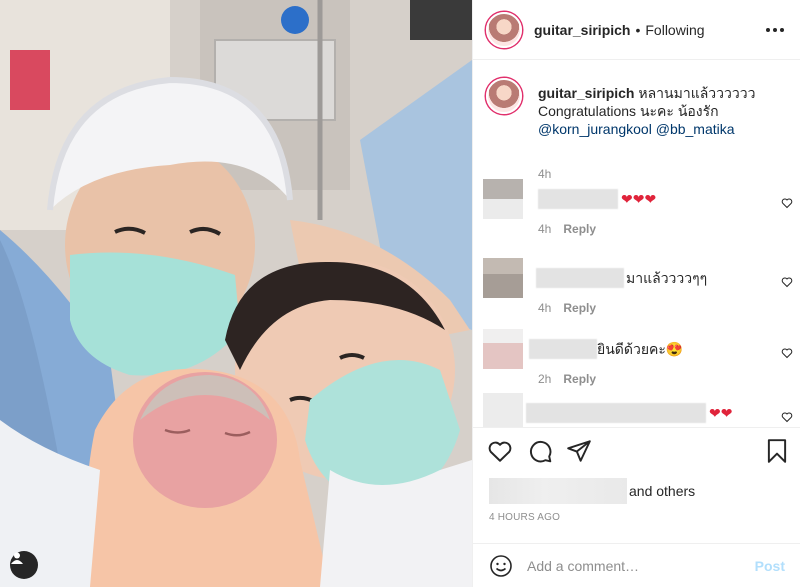  What do you see at coordinates (501, 566) in the screenshot?
I see `emoji-icon` at bounding box center [501, 566].